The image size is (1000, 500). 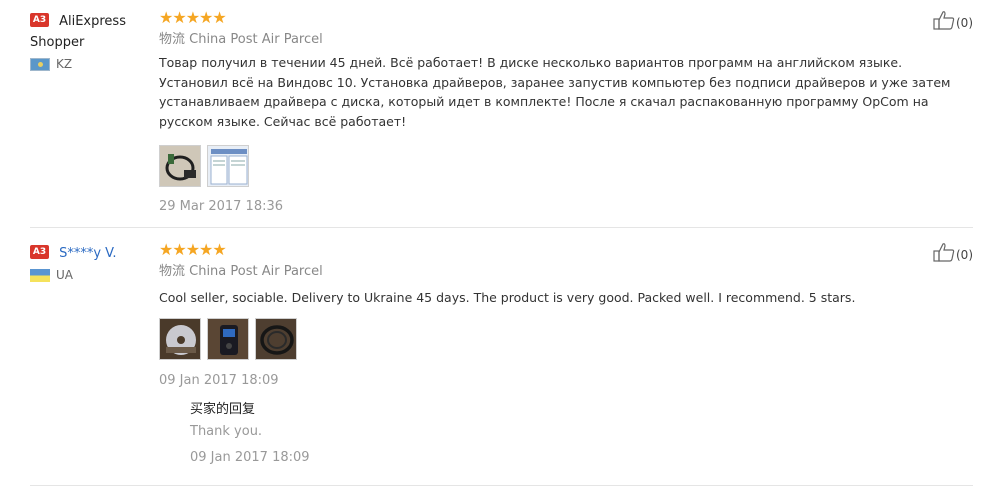 I want to click on reviewer-country: UA, so click(x=90, y=275).